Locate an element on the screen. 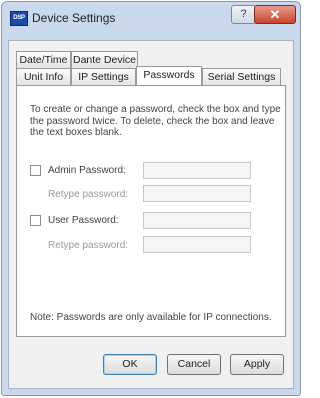 The width and height of the screenshot is (320, 398). title-bar: DSP Device Settings ? ✕ is located at coordinates (151, 17).